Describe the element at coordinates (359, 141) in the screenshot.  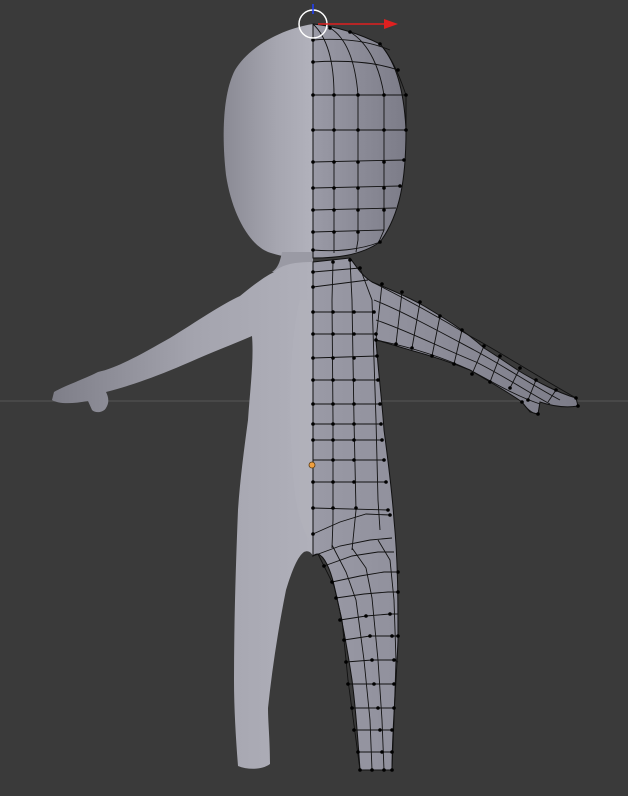
I see `head-mesh` at that location.